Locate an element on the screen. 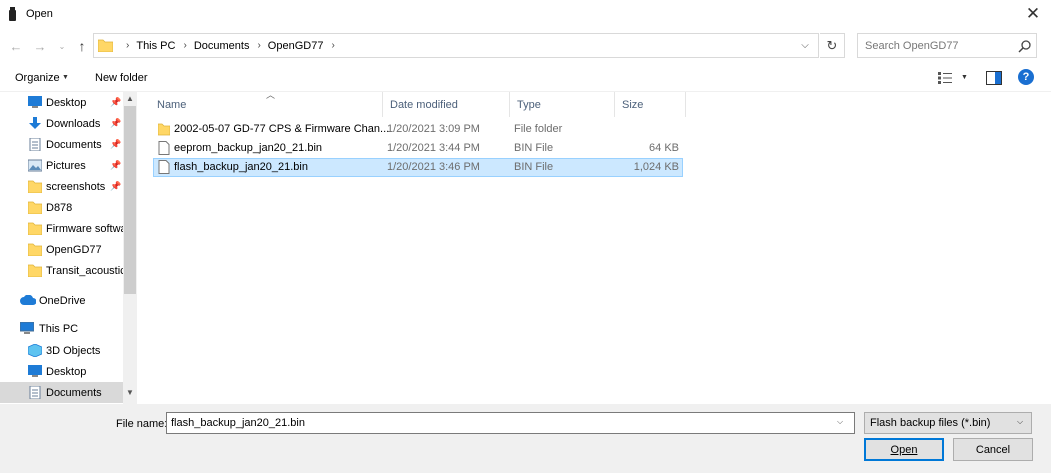 Image resolution: width=1051 pixels, height=473 pixels. sidebar-item-transit-acoustic: Transit_acoustic is located at coordinates (63, 270).